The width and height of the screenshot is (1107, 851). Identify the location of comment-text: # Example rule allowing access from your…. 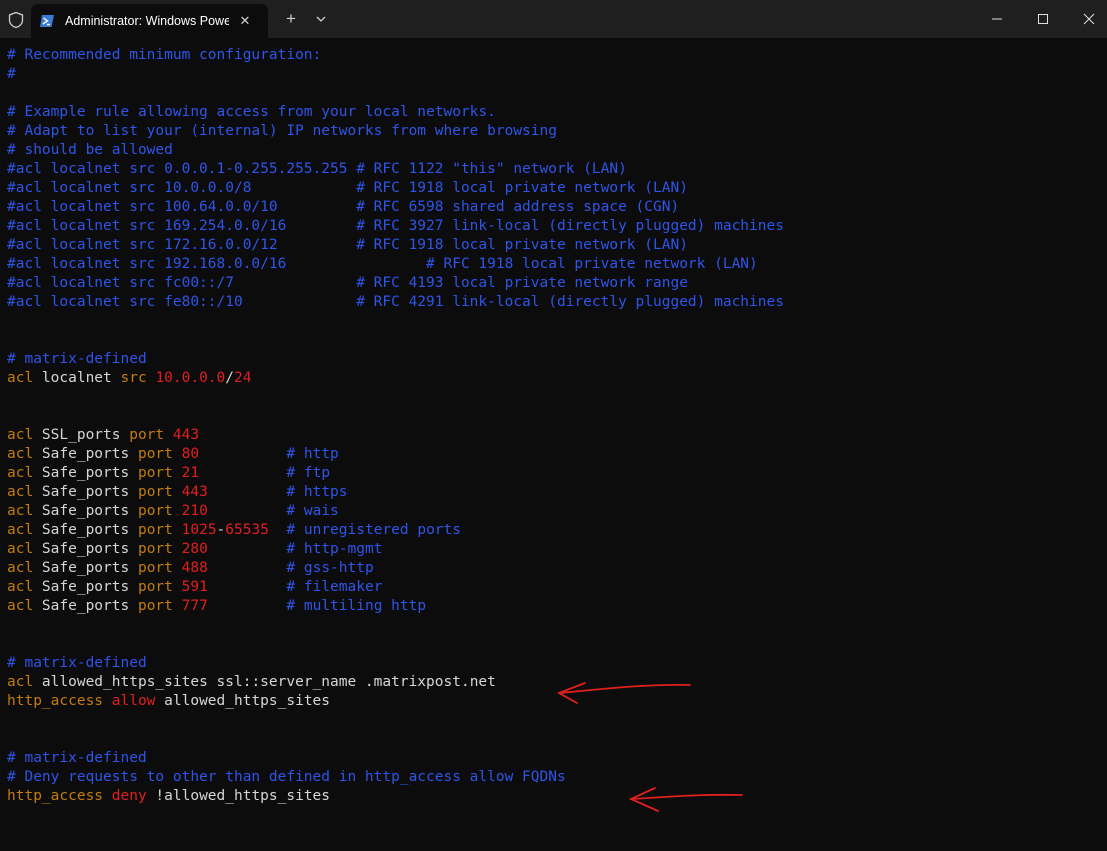
(251, 112).